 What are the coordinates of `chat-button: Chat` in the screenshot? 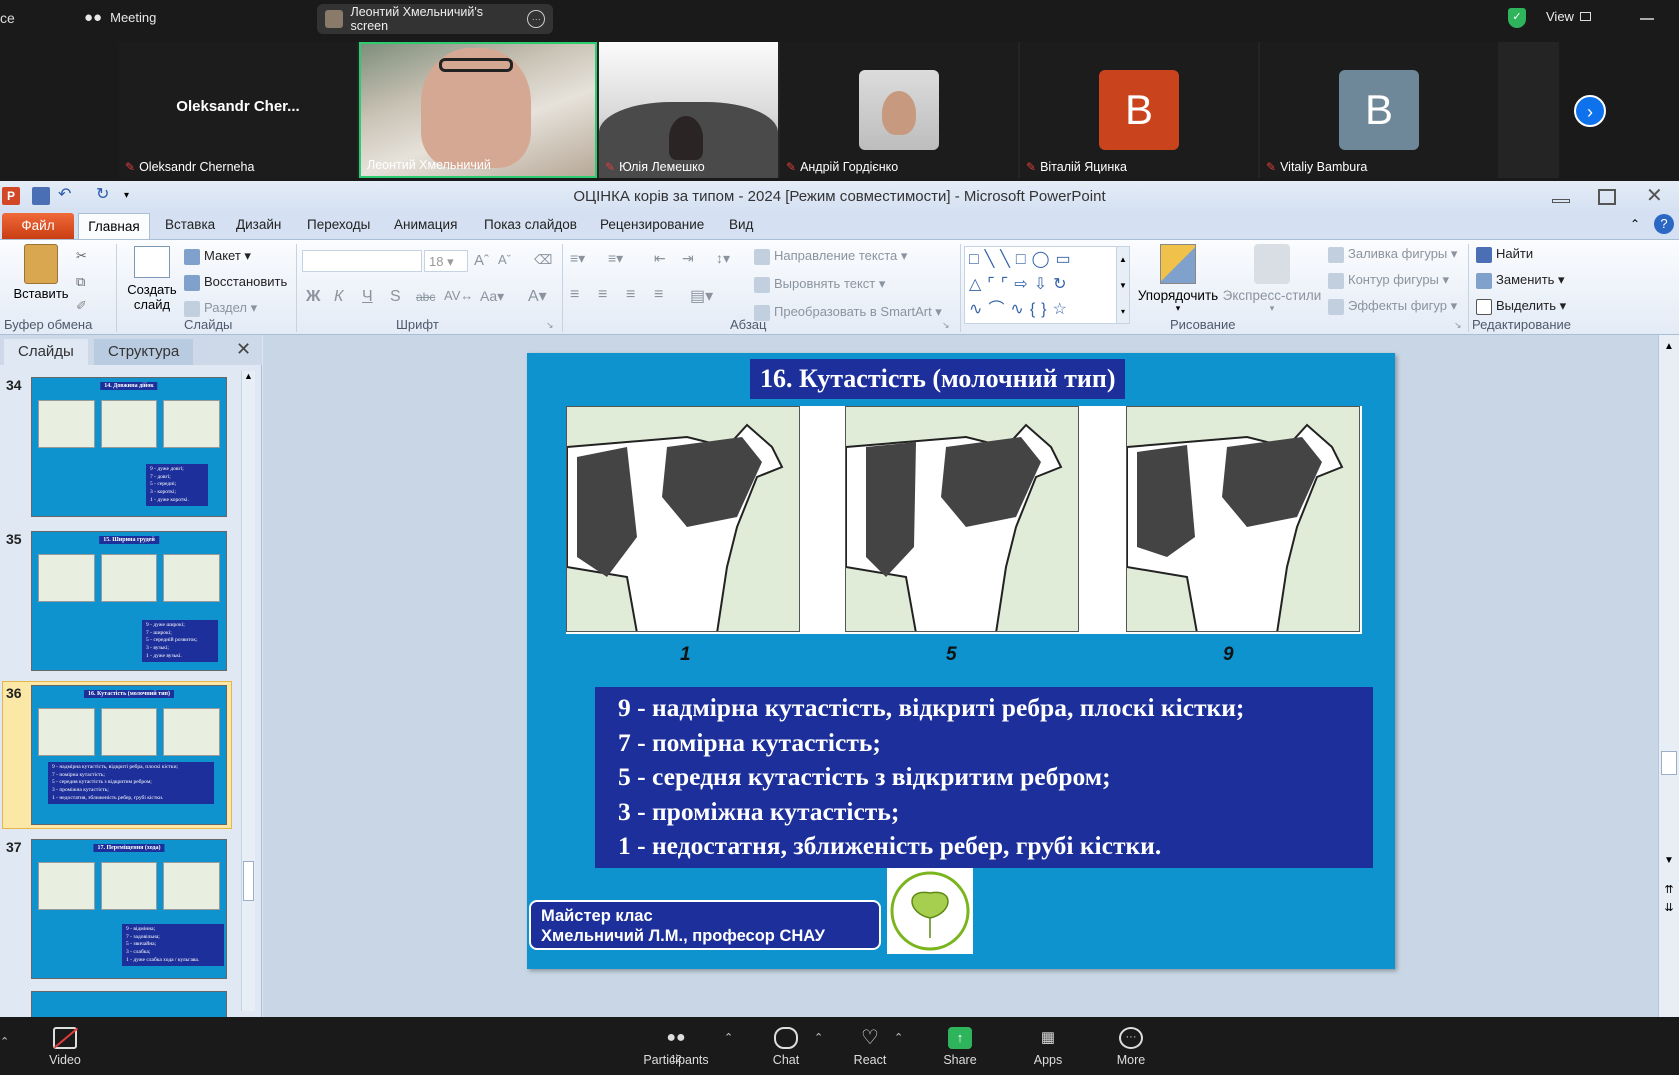 It's located at (786, 1047).